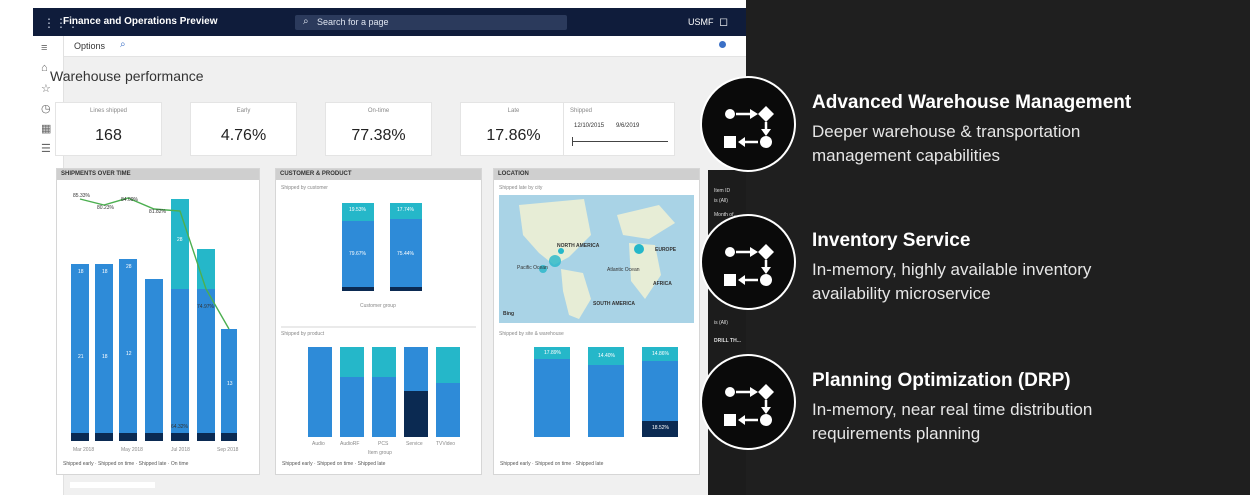 The width and height of the screenshot is (1250, 495). Describe the element at coordinates (89, 46) in the screenshot. I see `options-button: Options` at that location.